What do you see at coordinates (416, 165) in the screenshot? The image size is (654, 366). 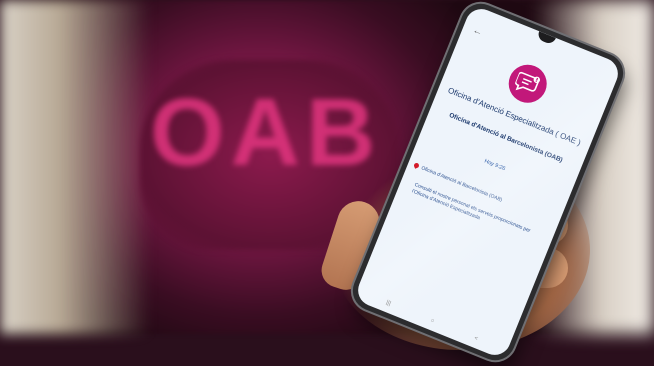 I see `location-pin-icon` at bounding box center [416, 165].